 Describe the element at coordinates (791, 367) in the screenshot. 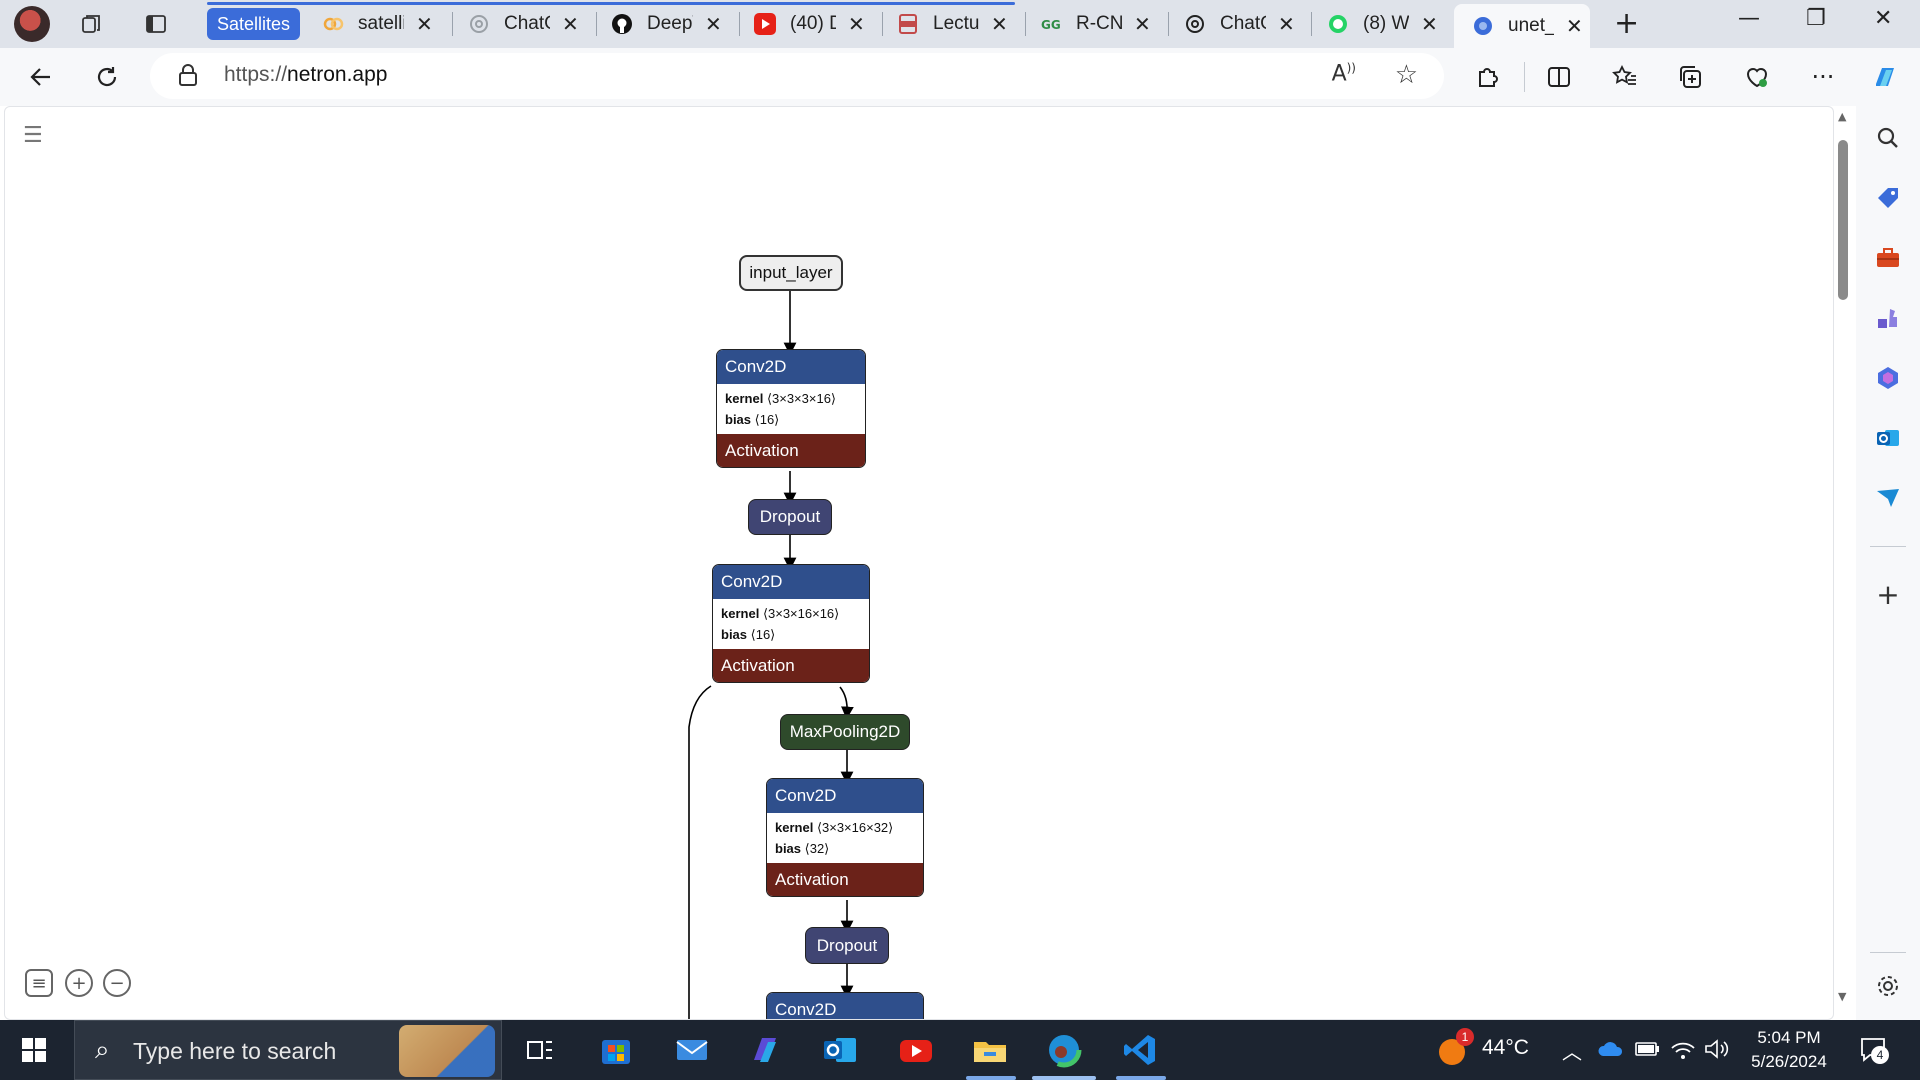

I see `node-title: Conv2D` at that location.